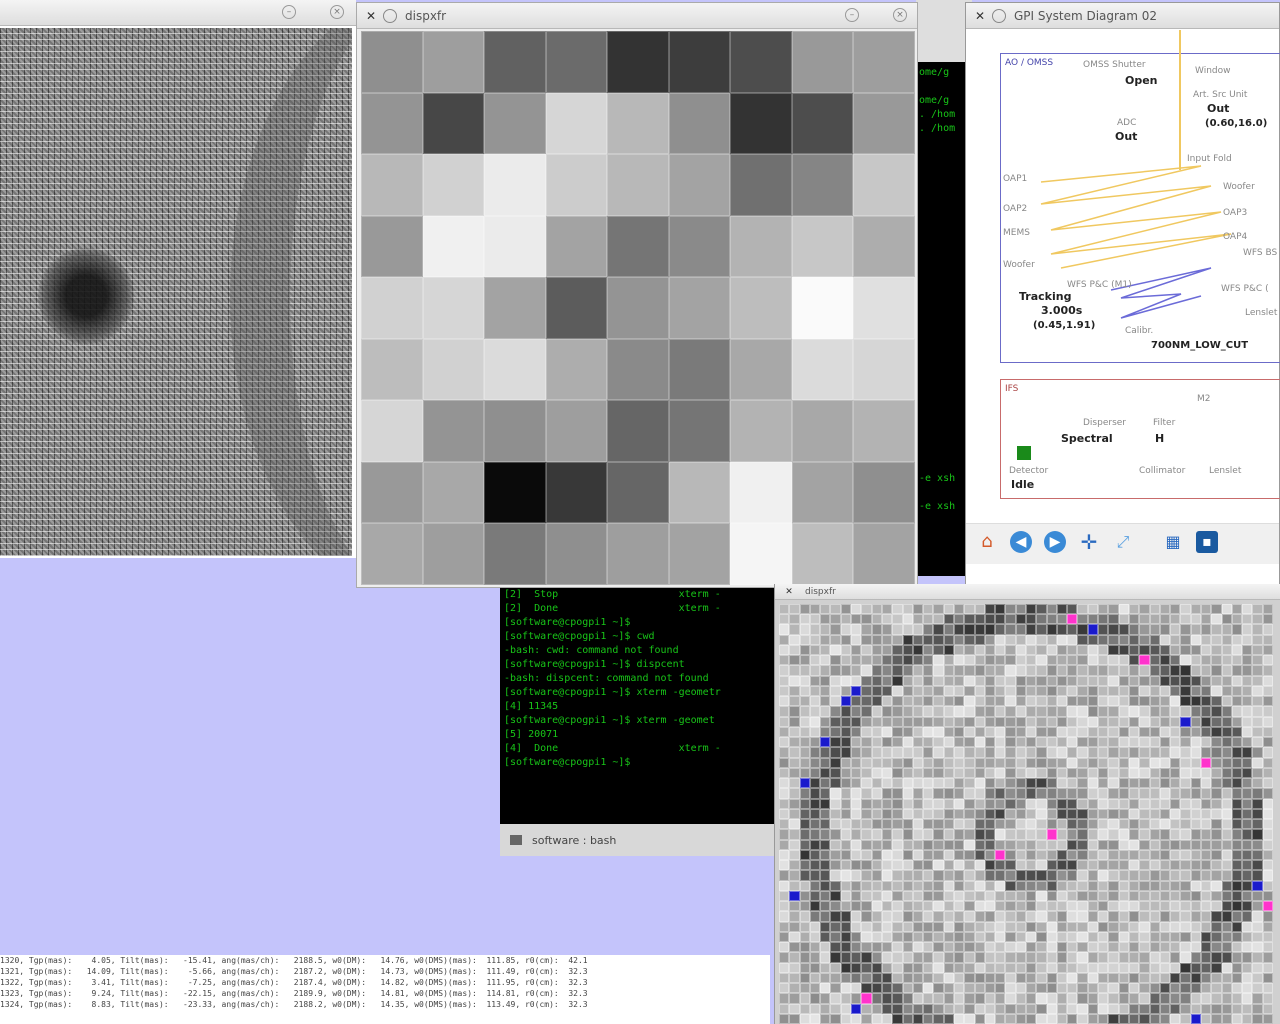 The image size is (1280, 1024). I want to click on config-icon: ▦, so click(1173, 542).